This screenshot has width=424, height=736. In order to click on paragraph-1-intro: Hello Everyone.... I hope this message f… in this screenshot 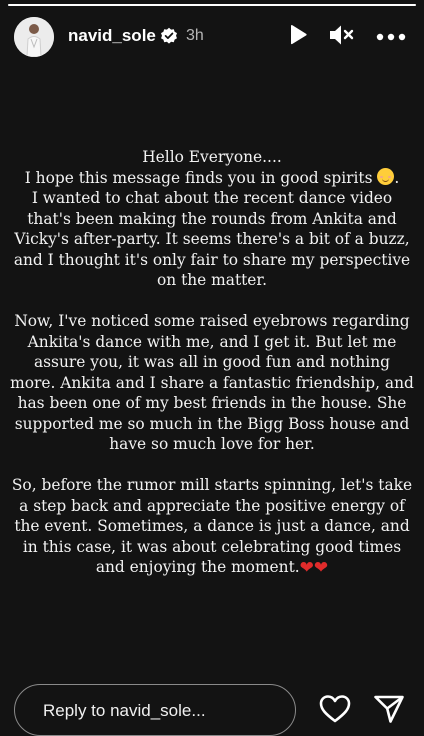, I will do `click(198, 167)`.